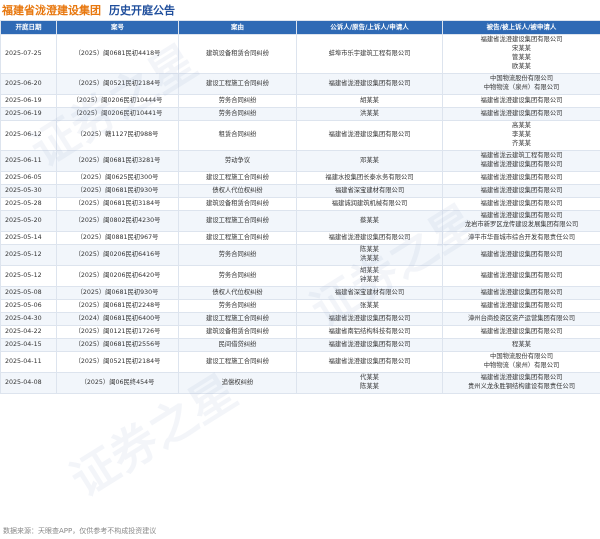  Describe the element at coordinates (117, 135) in the screenshot. I see `cell-case-no: （2025）赣1127民初988号` at that location.